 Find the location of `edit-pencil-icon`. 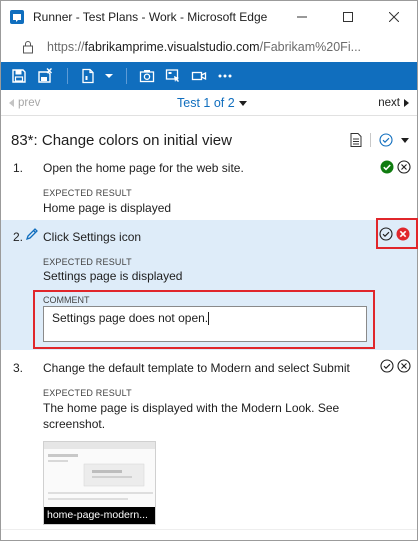

edit-pencil-icon is located at coordinates (31, 234).